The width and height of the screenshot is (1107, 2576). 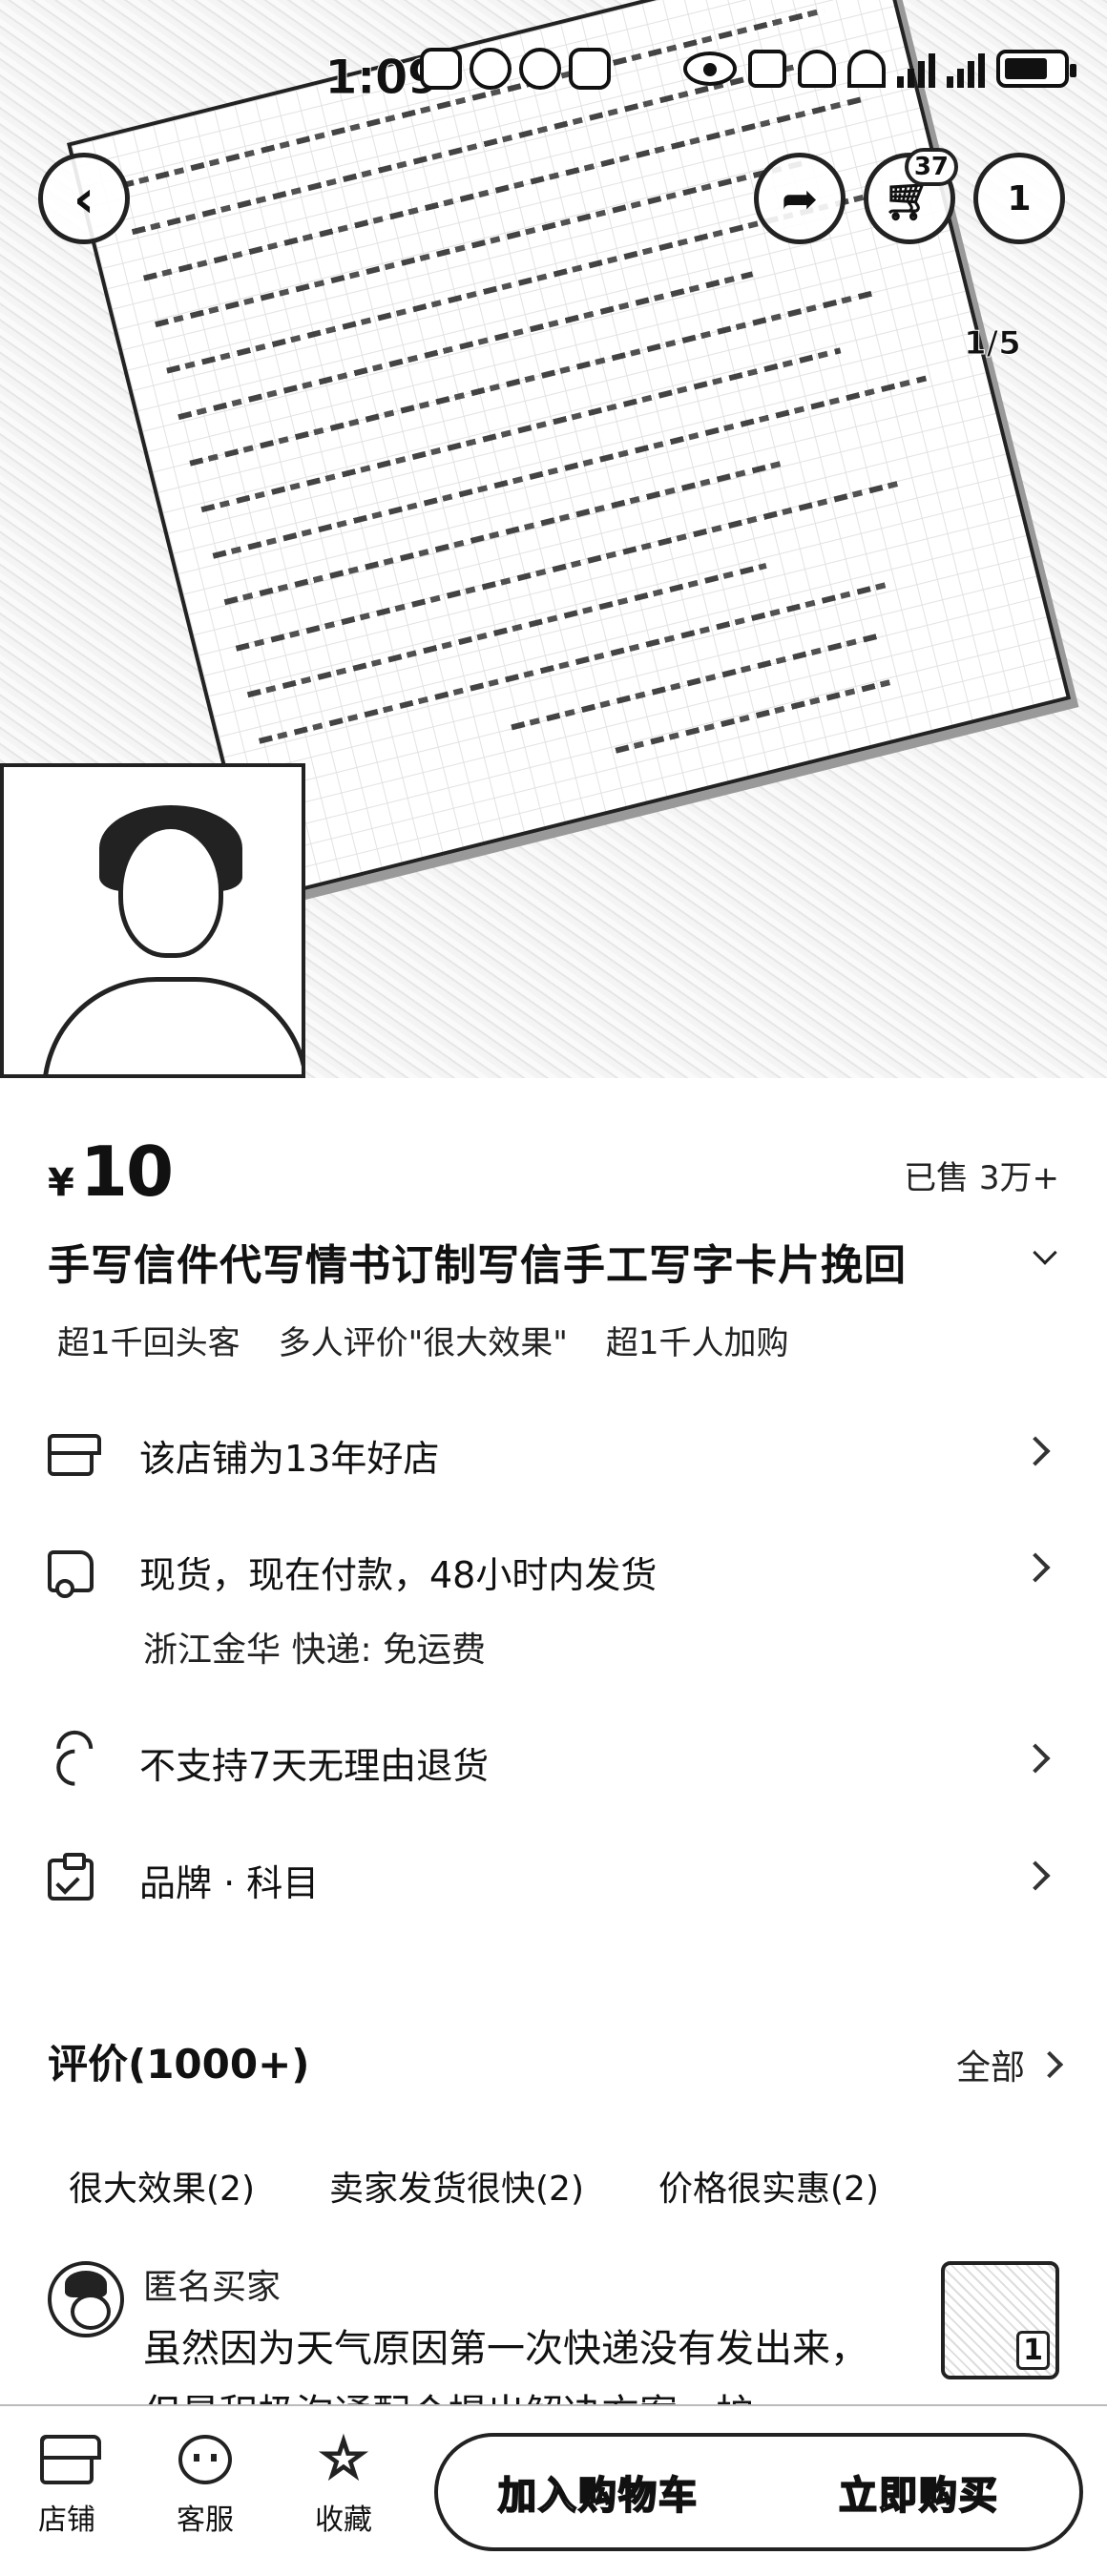 I want to click on currency-symbol: ¥, so click(x=61, y=1183).